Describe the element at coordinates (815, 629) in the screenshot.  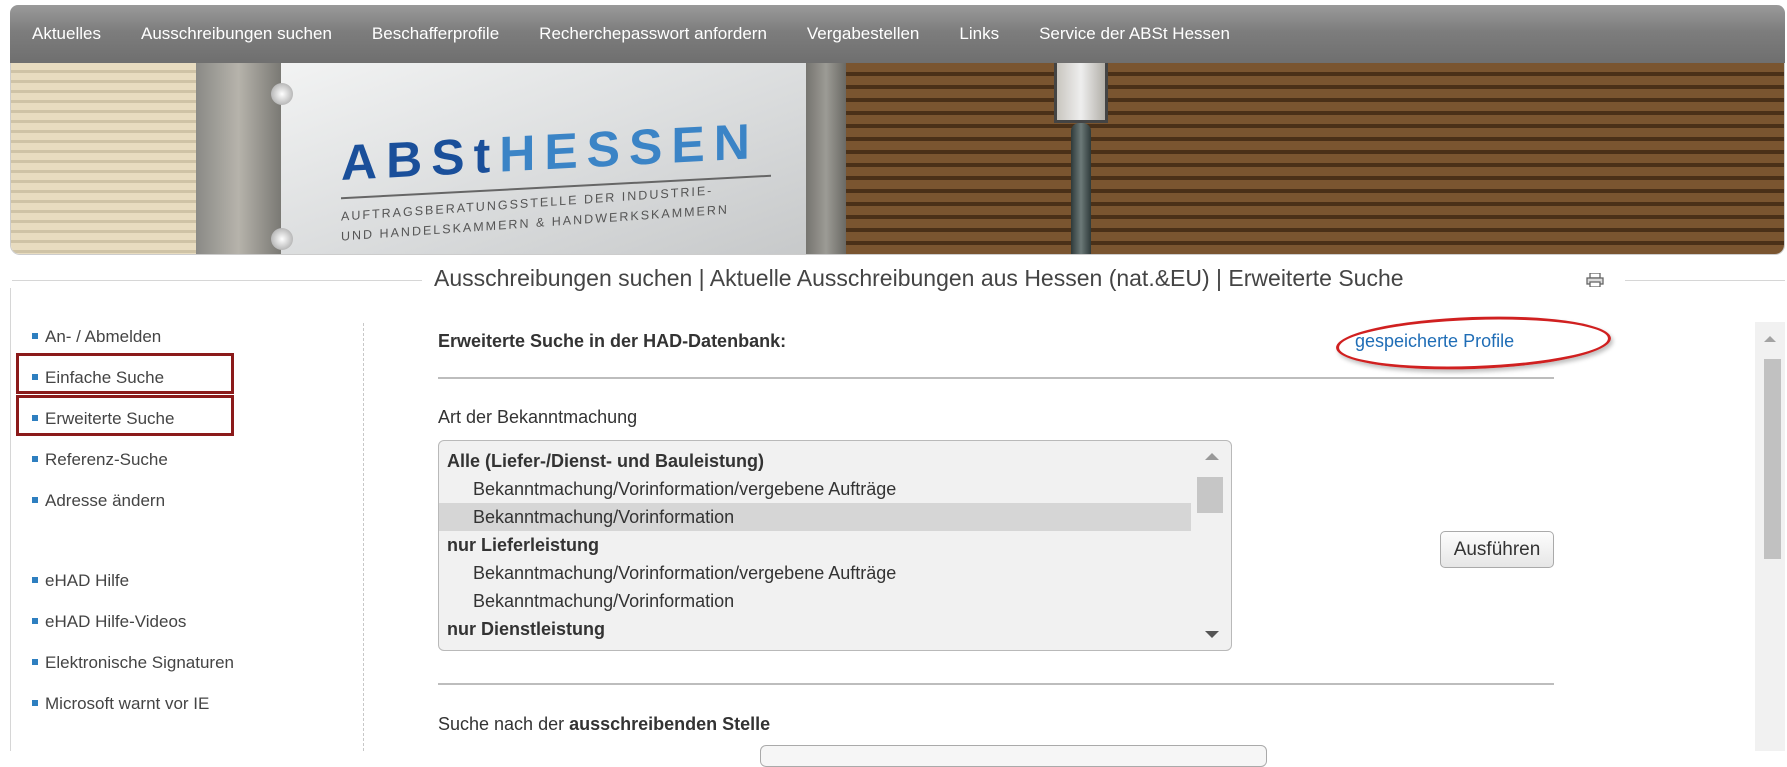
I see `listbox-option: nur Dienstleistung` at that location.